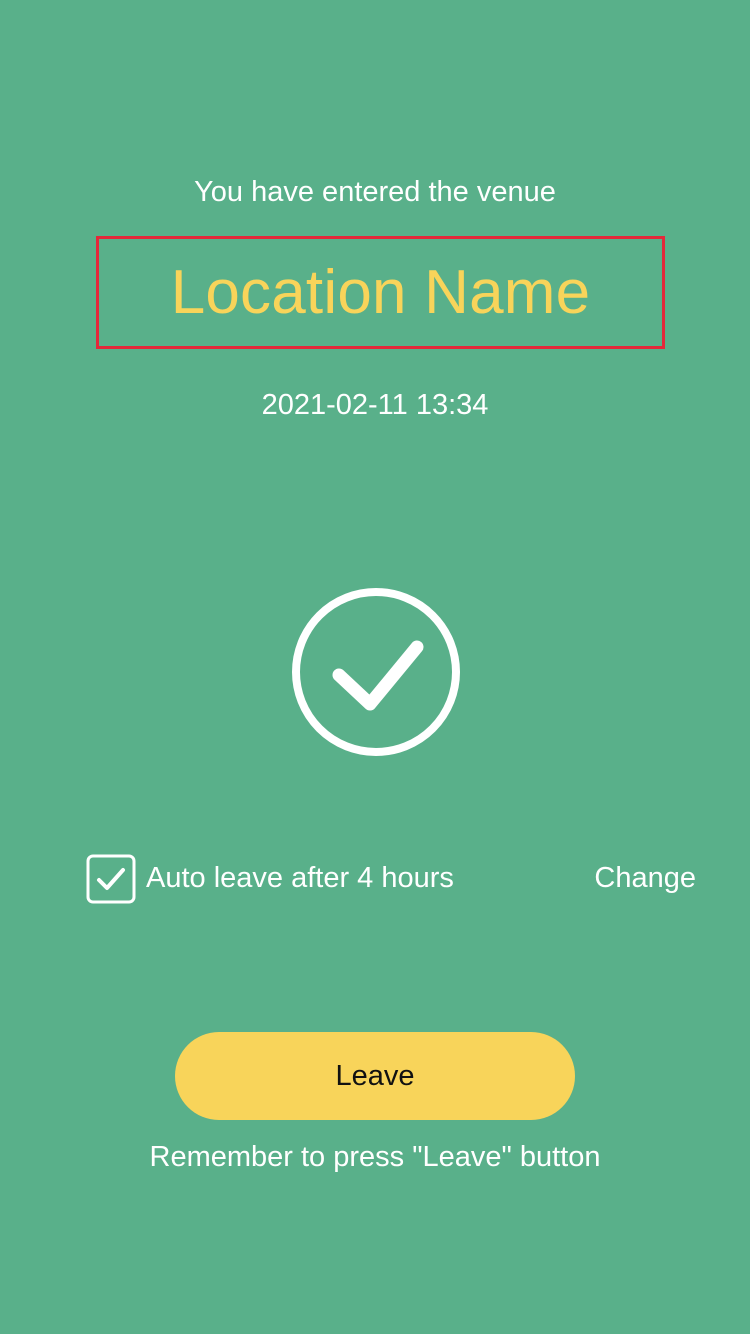 The width and height of the screenshot is (750, 1334). I want to click on auto-leave-checkbox, so click(111, 879).